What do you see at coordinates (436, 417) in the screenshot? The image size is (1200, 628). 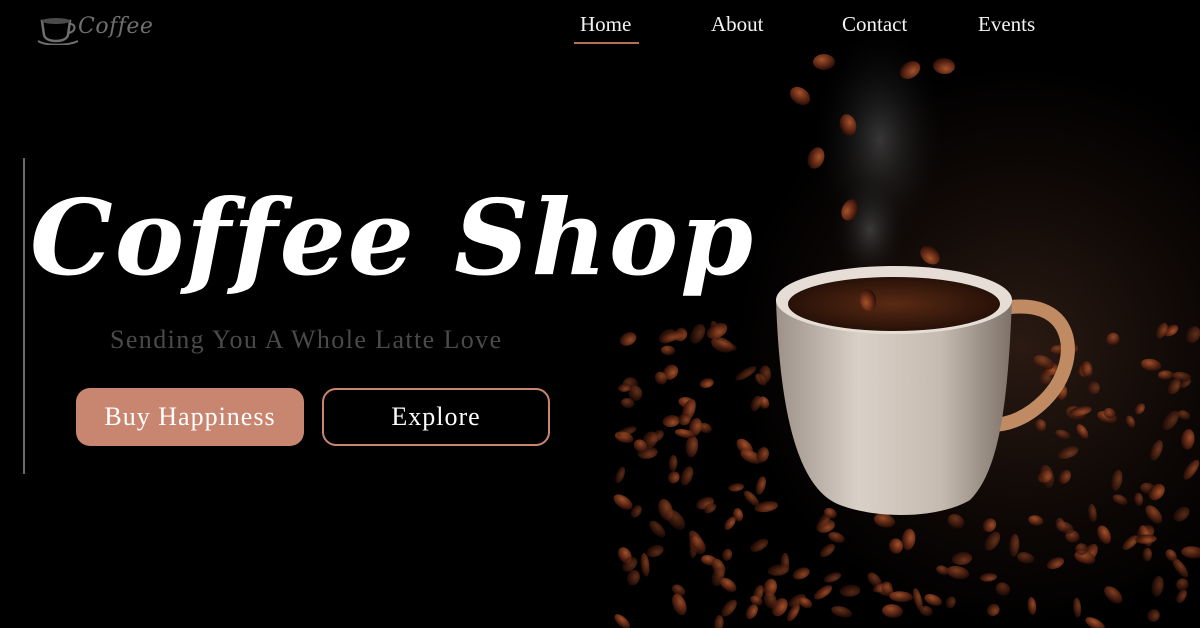 I see `explore-button: Explore` at bounding box center [436, 417].